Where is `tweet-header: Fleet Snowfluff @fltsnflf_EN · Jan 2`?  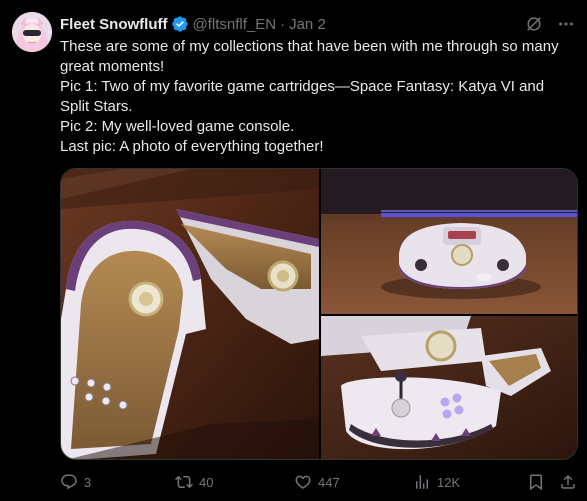 tweet-header: Fleet Snowfluff @fltsnflf_EN · Jan 2 is located at coordinates (317, 24).